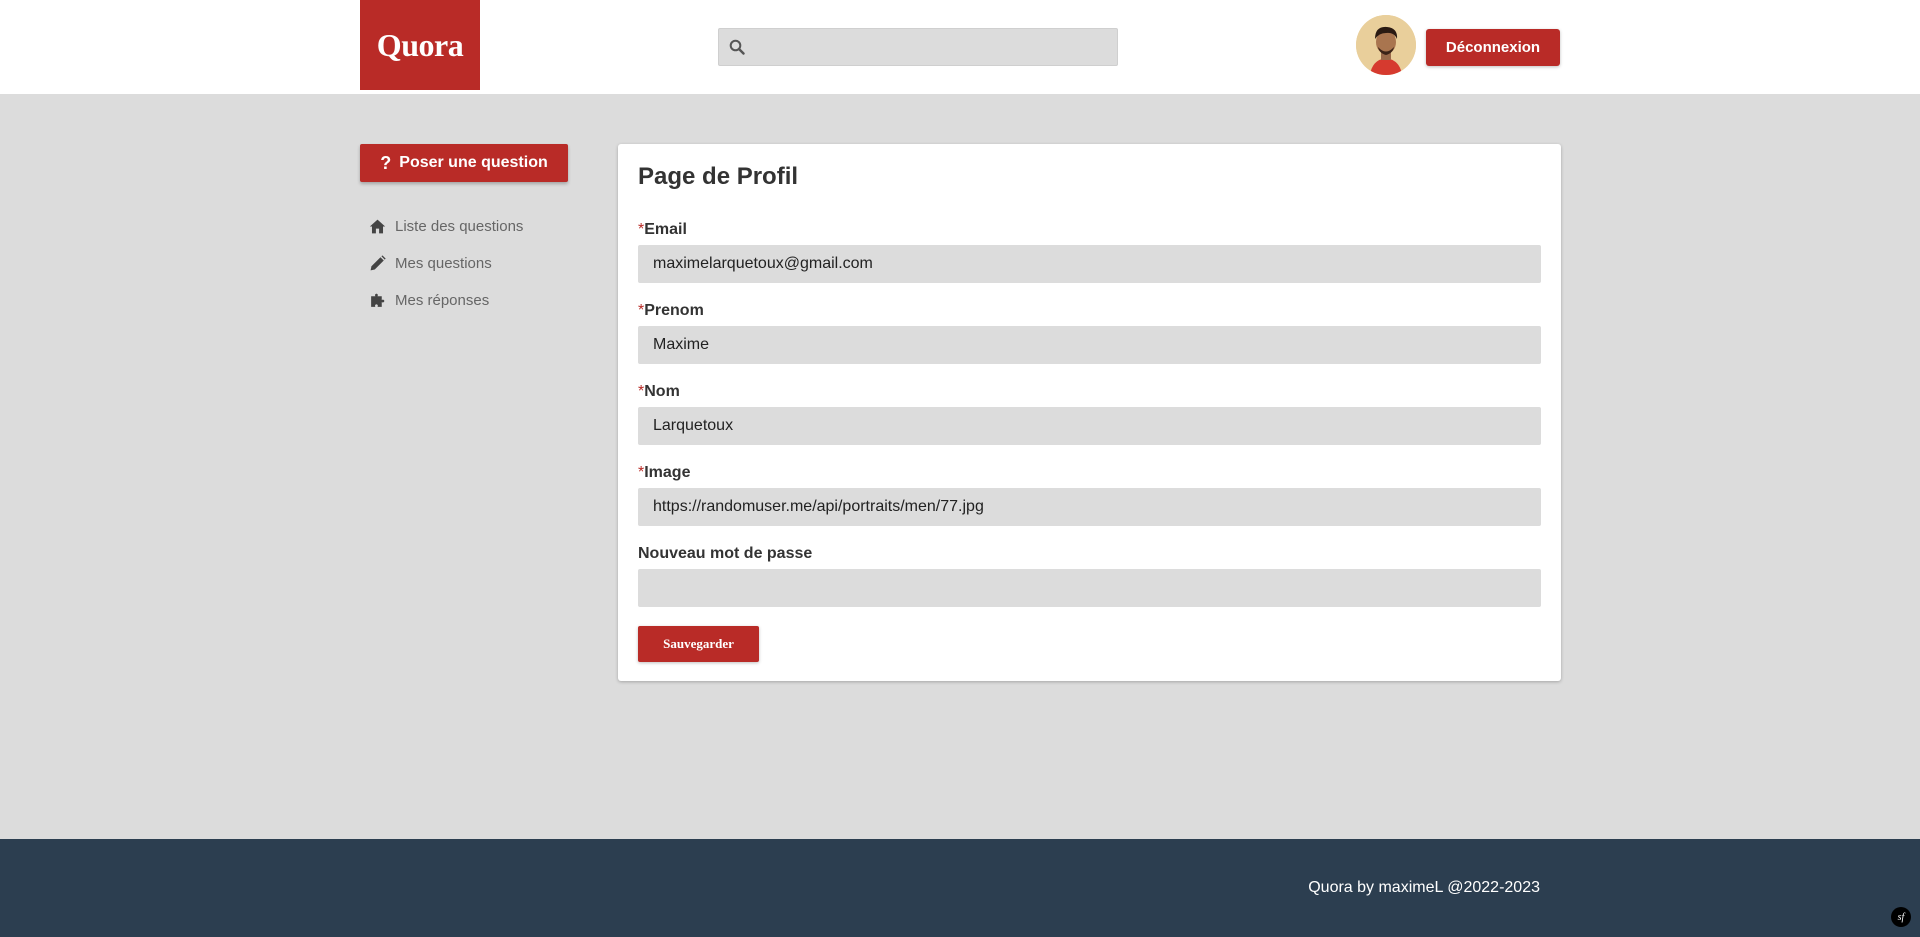 This screenshot has width=1920, height=937. I want to click on new-password-field, so click(1089, 588).